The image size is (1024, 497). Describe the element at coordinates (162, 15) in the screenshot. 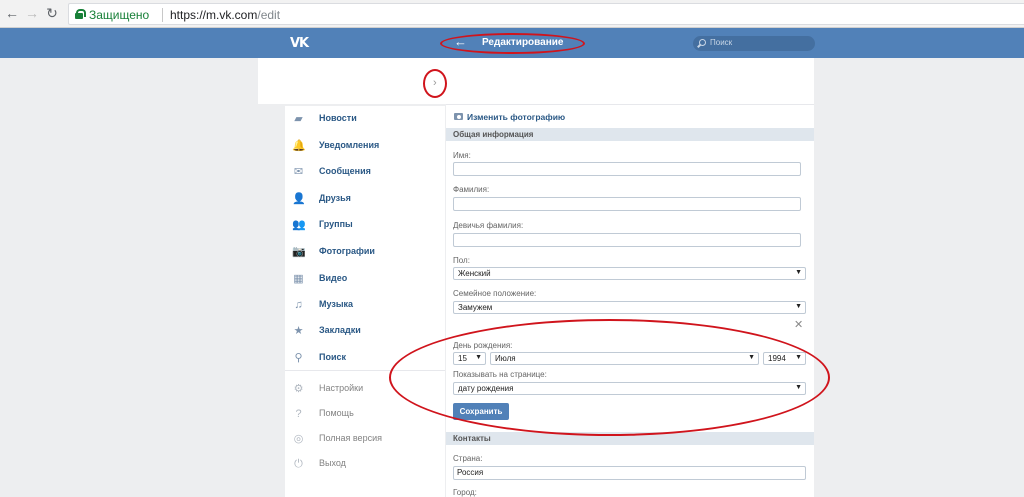

I see `omnibox-separator` at that location.